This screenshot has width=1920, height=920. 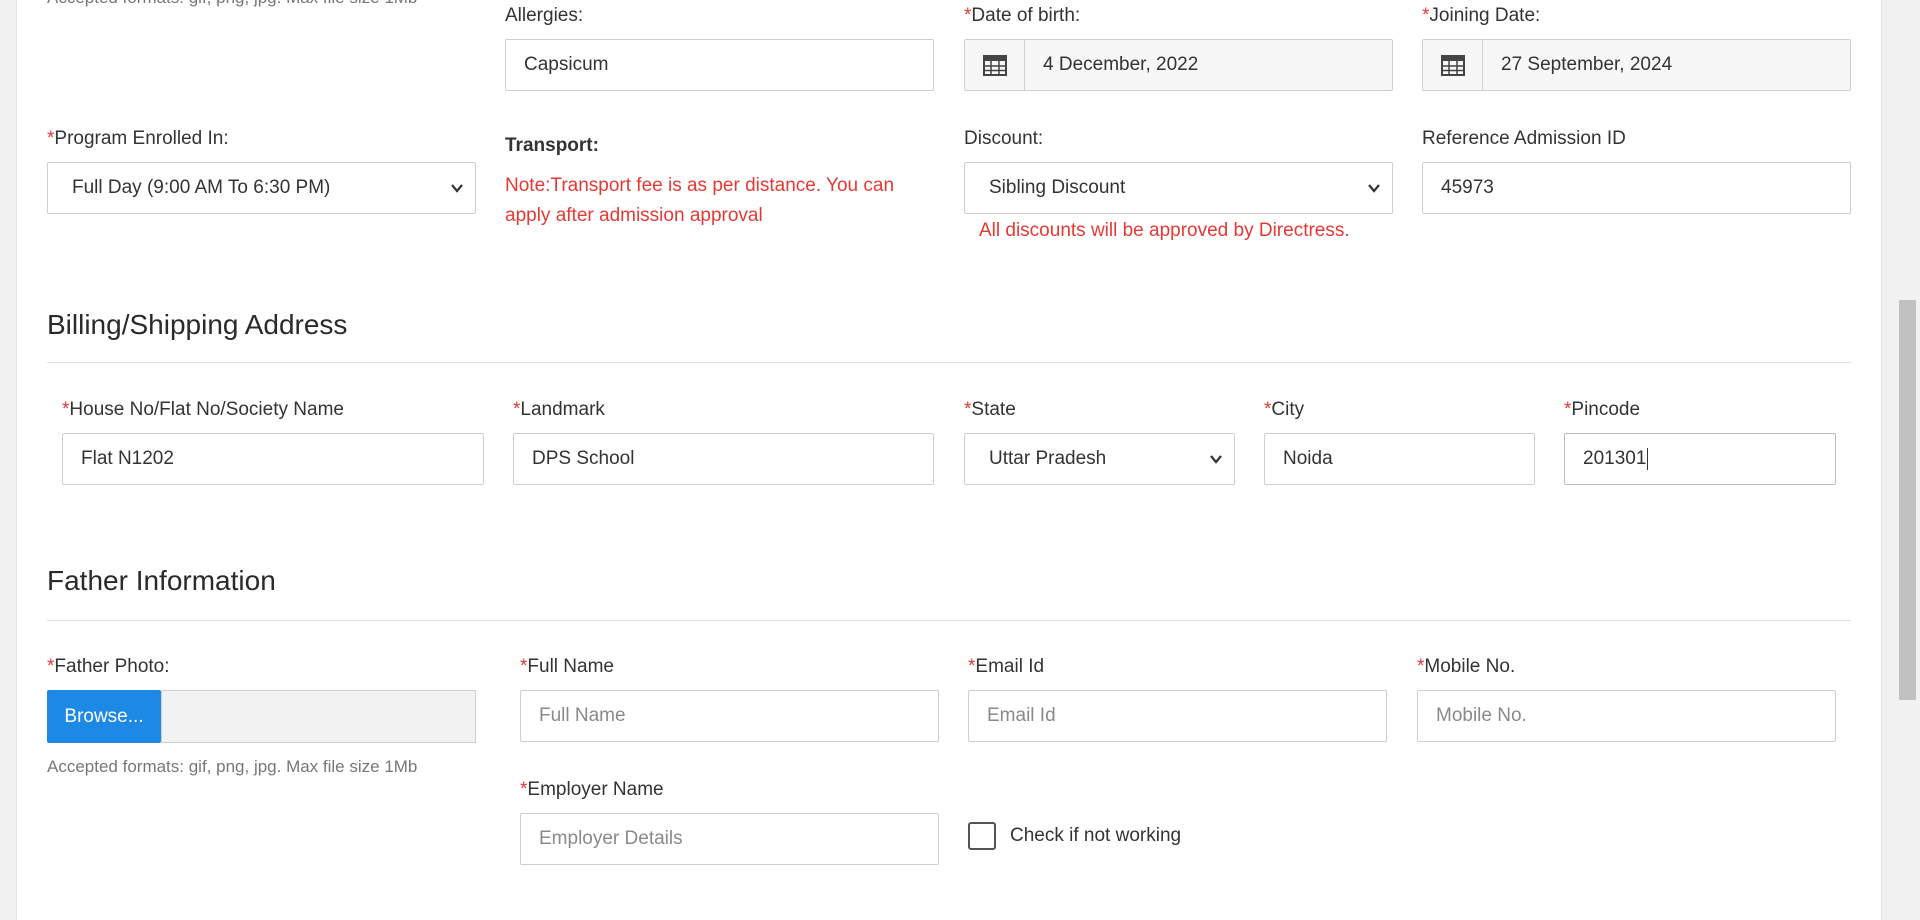 What do you see at coordinates (1648, 459) in the screenshot?
I see `text-caret` at bounding box center [1648, 459].